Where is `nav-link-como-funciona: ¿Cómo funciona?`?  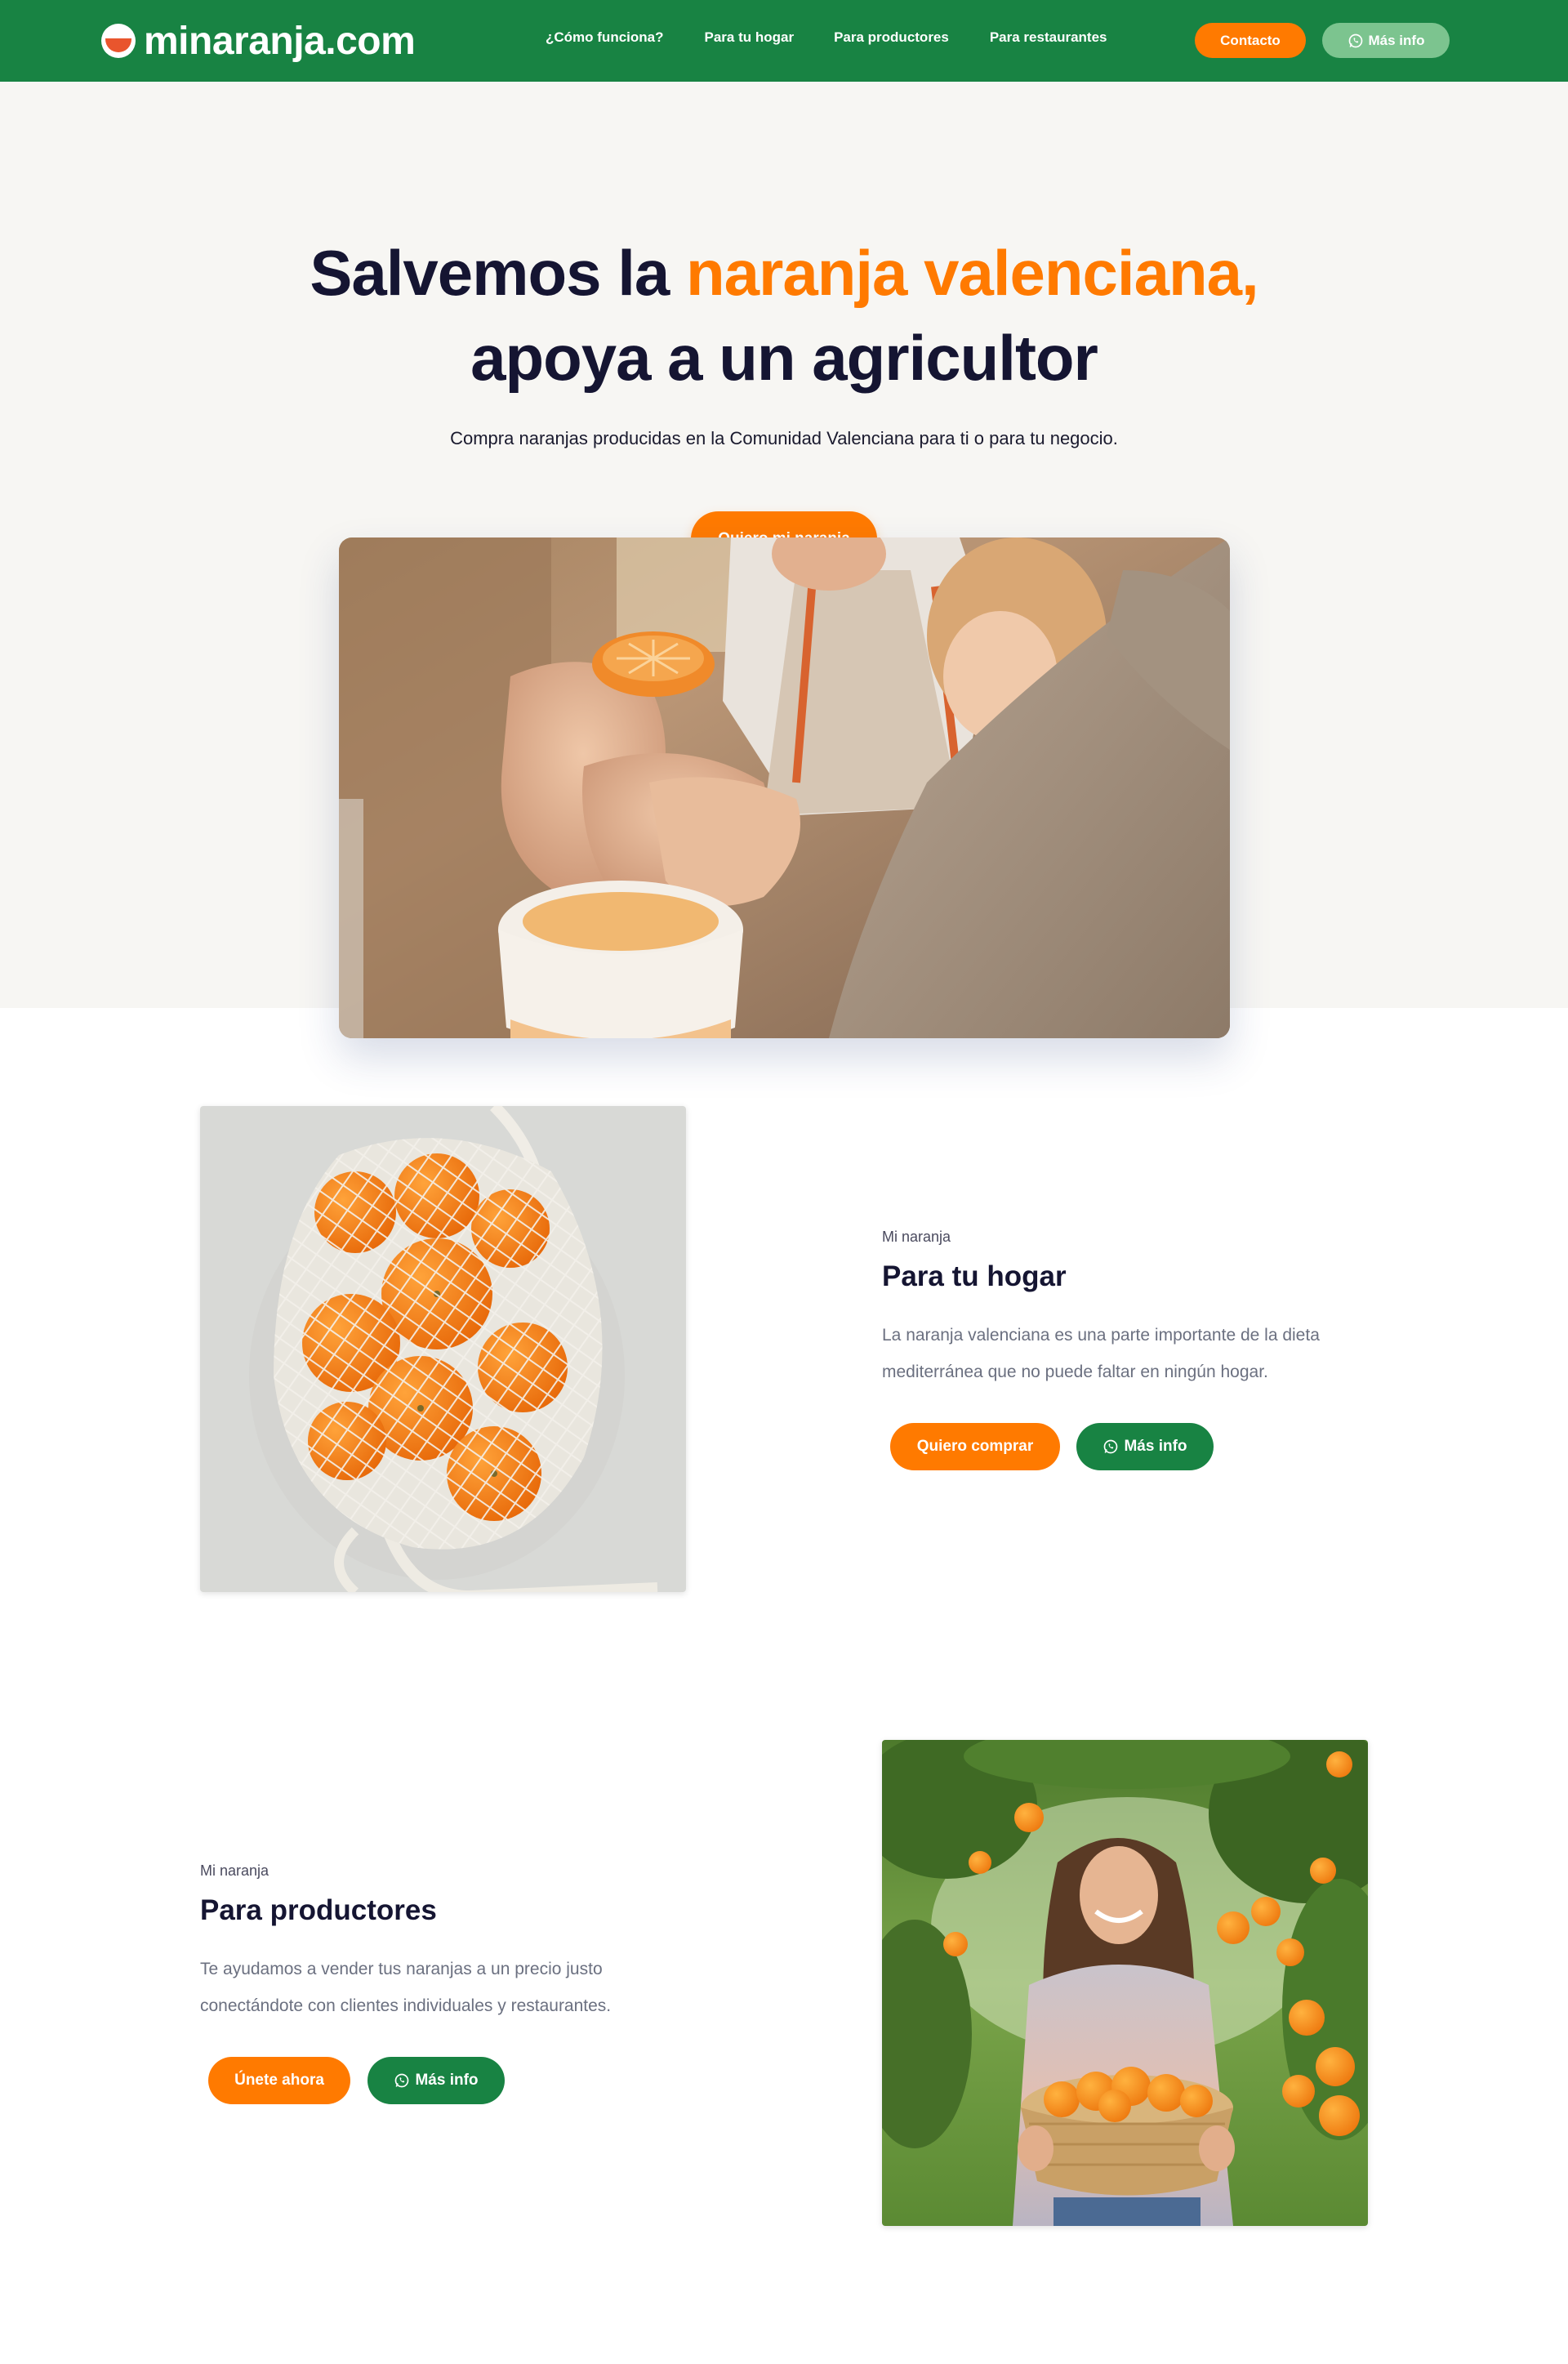
nav-link-como-funciona: ¿Cómo funciona? is located at coordinates (604, 37).